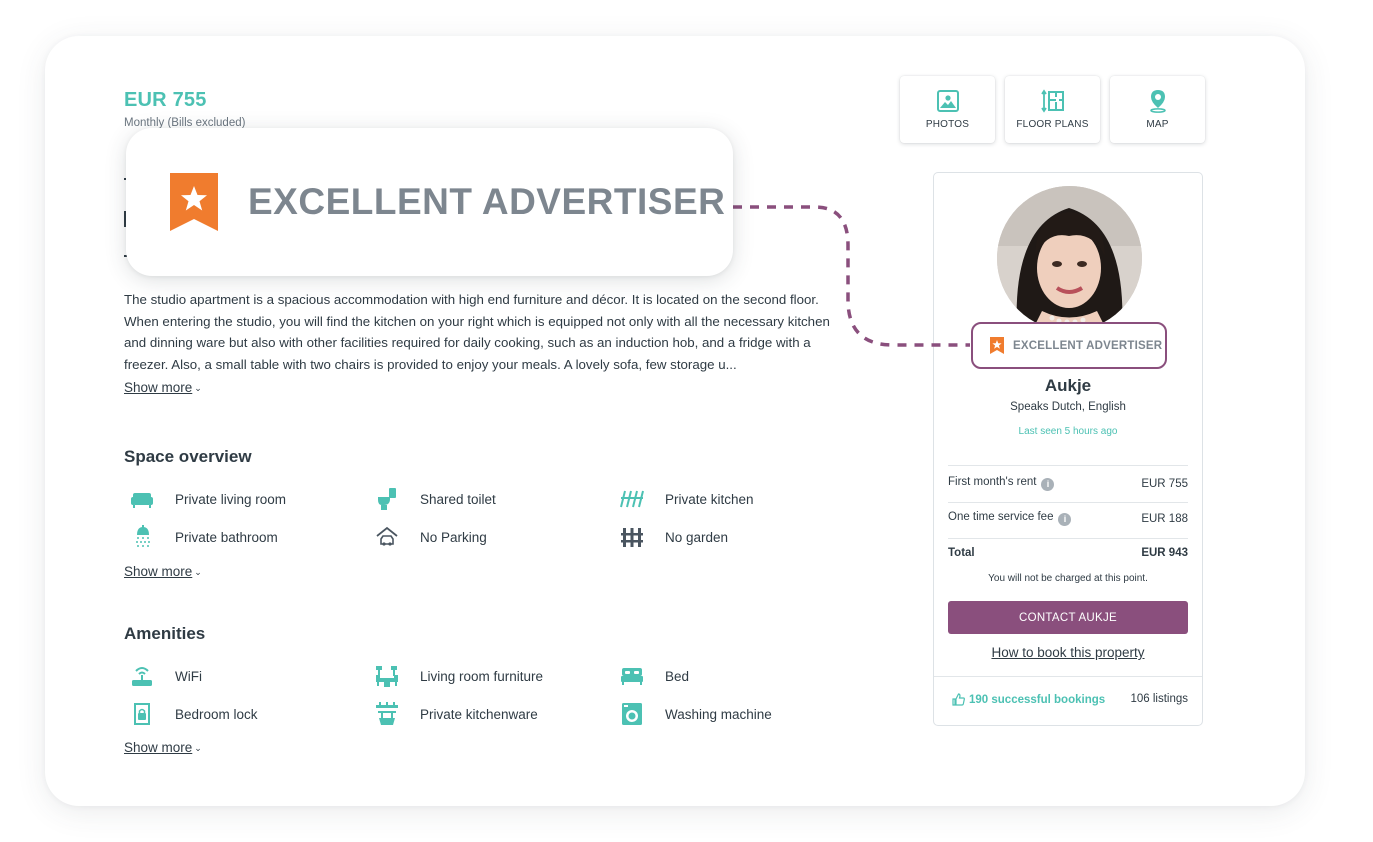 The width and height of the screenshot is (1373, 842). I want to click on amenity-wifi: WiFi, so click(166, 676).